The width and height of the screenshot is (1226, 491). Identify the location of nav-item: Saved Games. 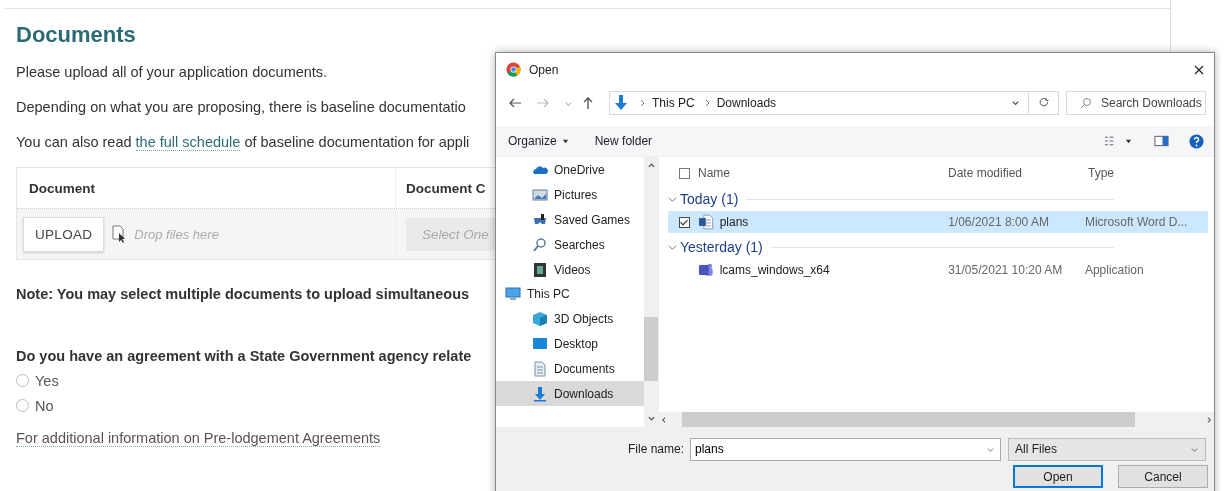
(570, 220).